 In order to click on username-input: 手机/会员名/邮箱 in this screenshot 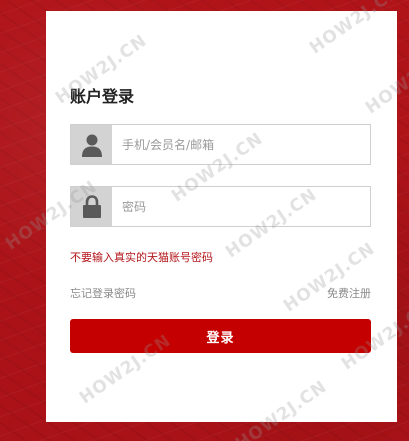, I will do `click(163, 144)`.